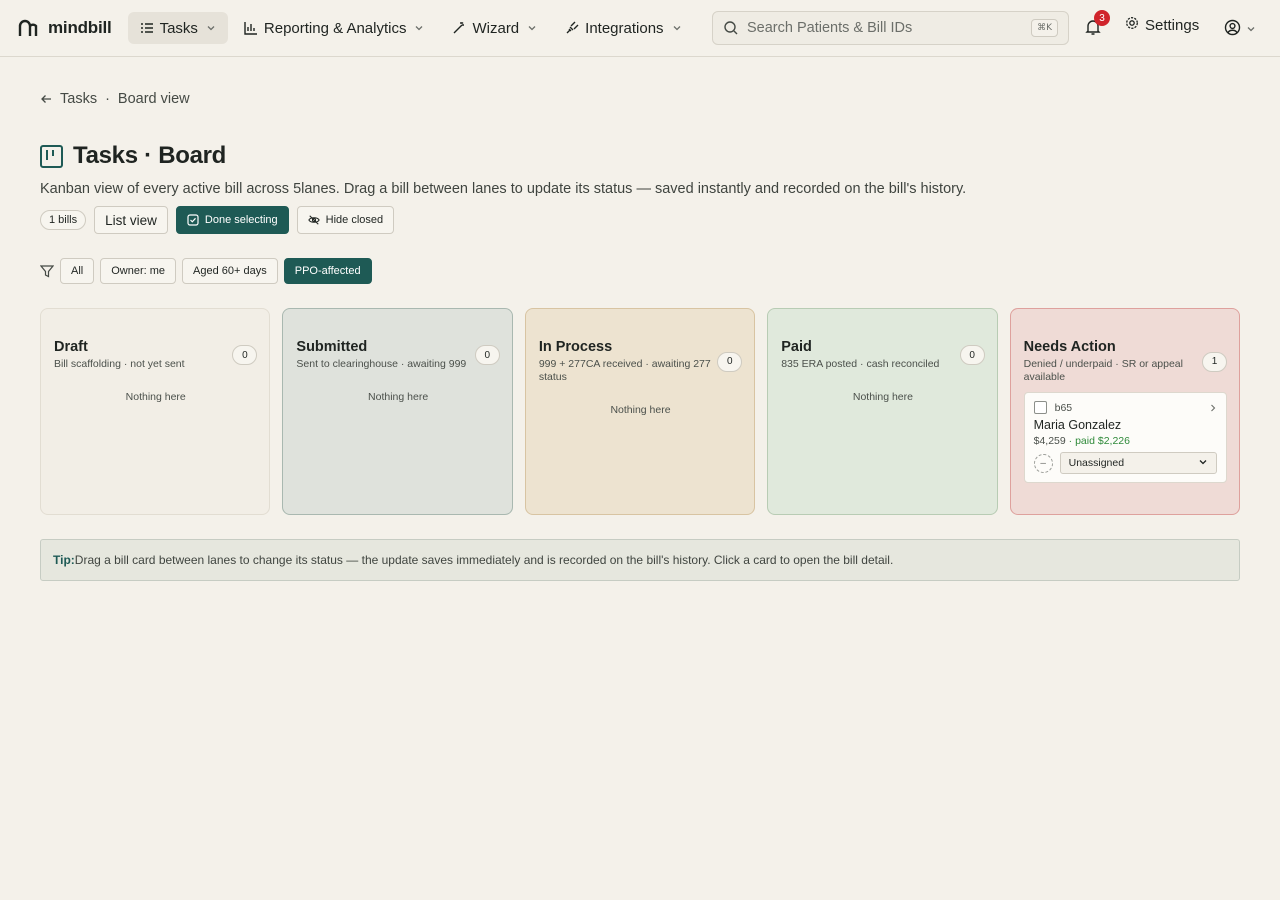 The height and width of the screenshot is (900, 1280). I want to click on lane-title: Draft, so click(71, 347).